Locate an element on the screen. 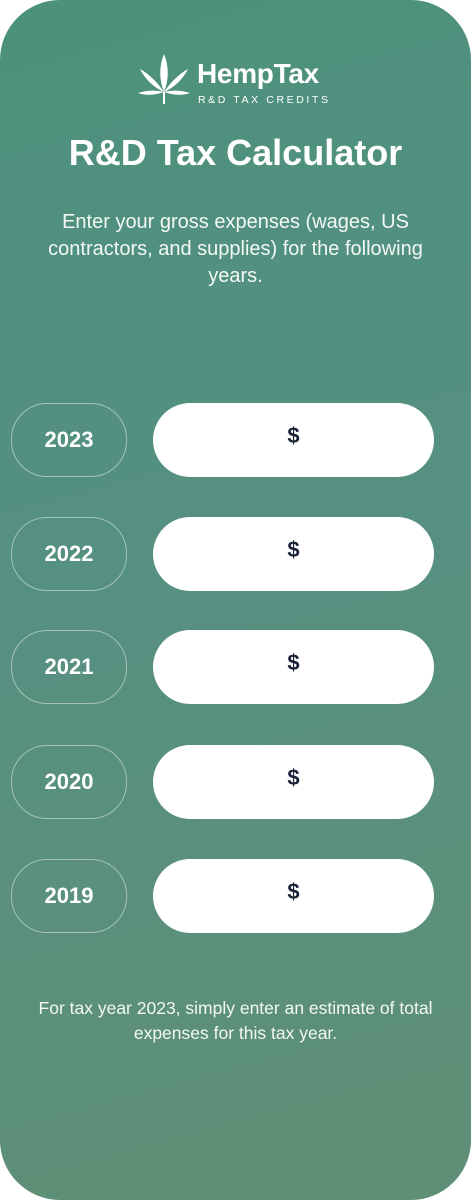 This screenshot has width=471, height=1200. expense-field-2023: $ is located at coordinates (293, 440).